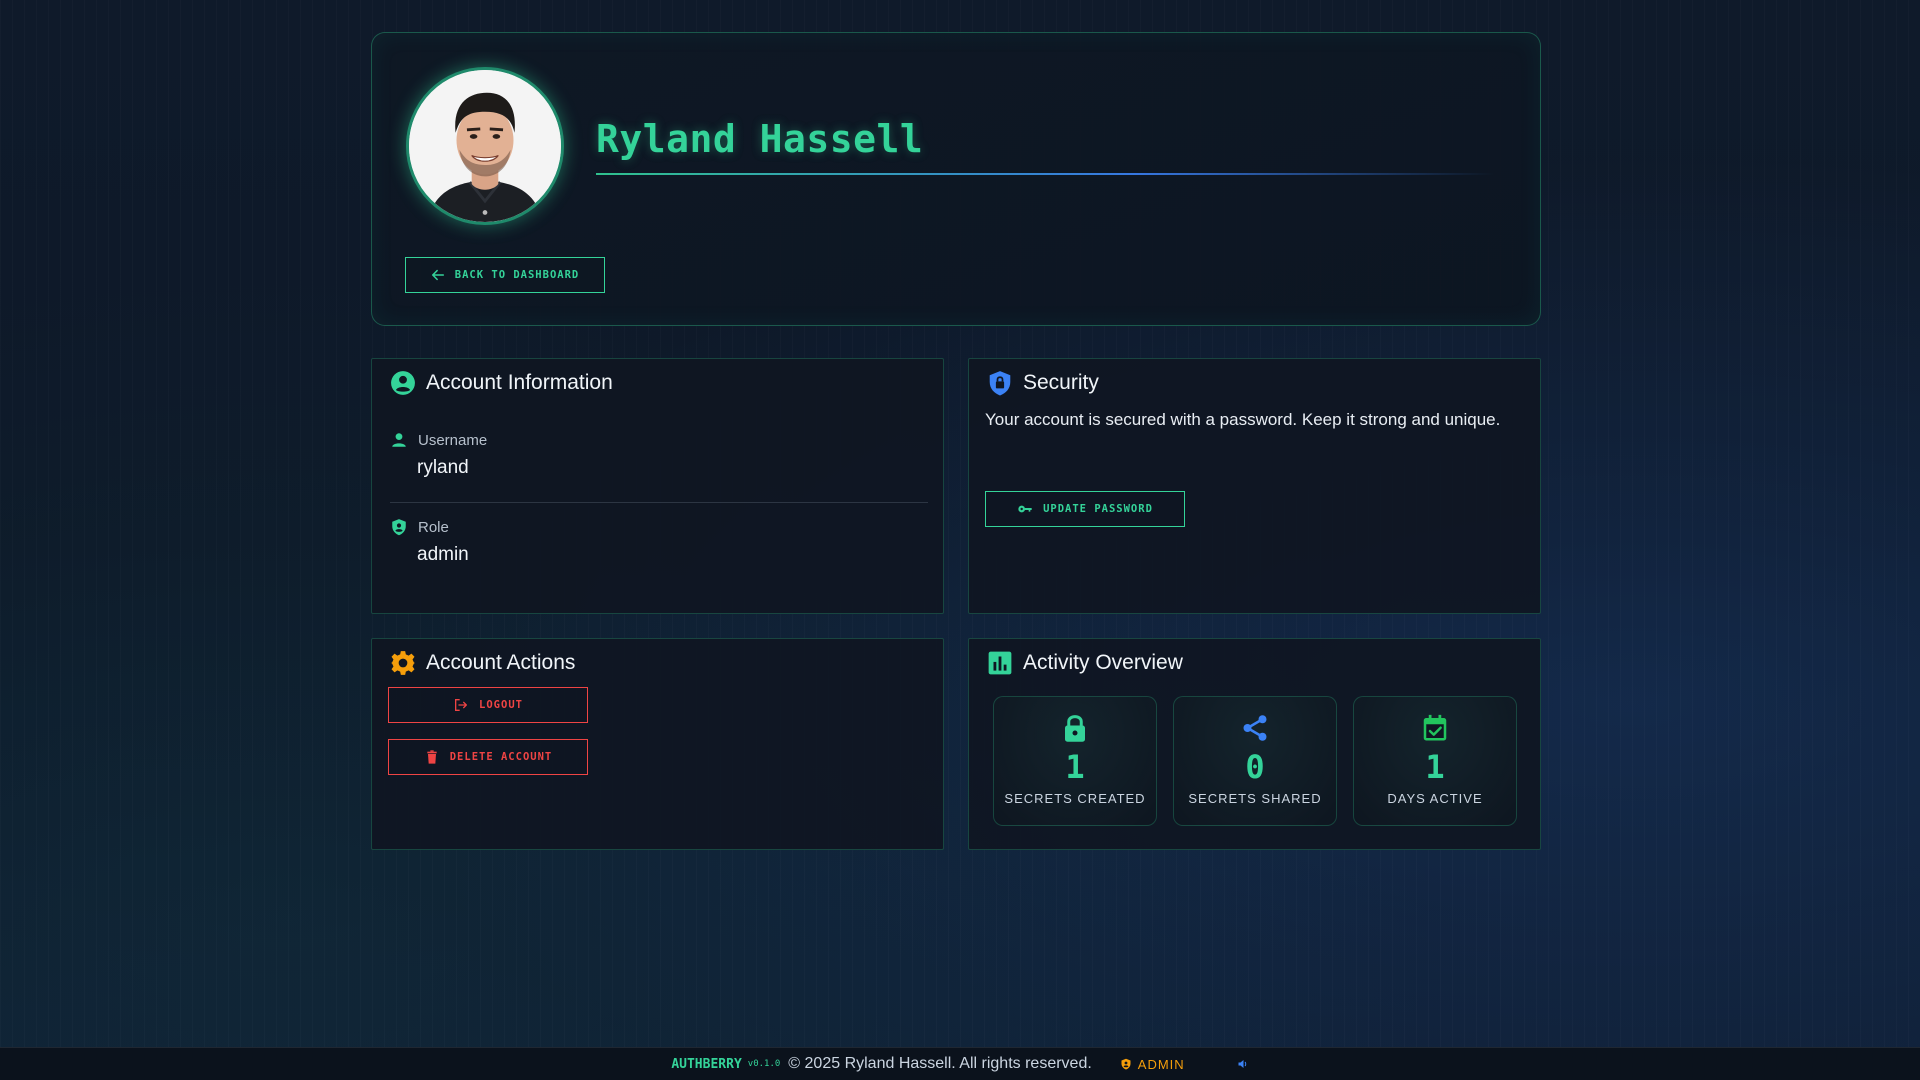  I want to click on account-actions-title: Account Actions, so click(501, 662).